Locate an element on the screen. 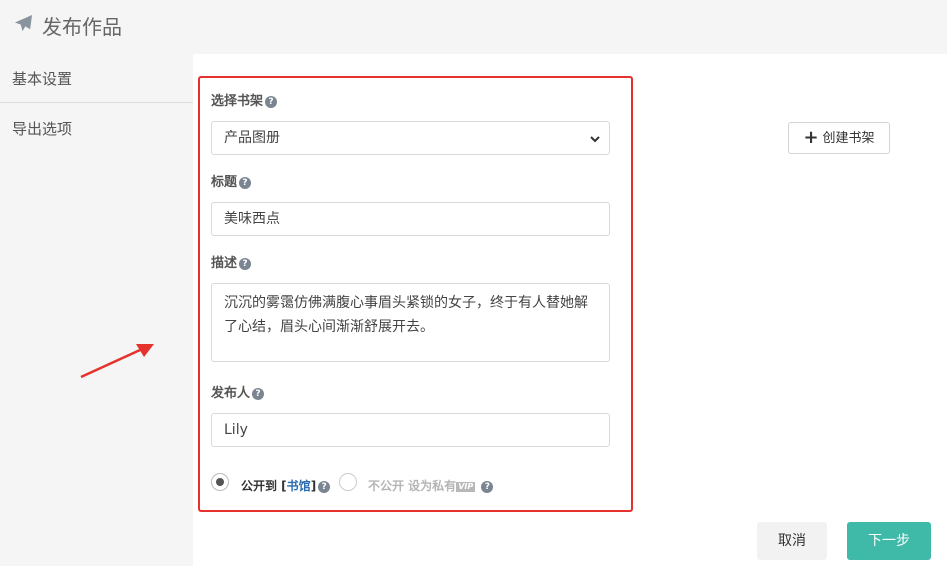 Image resolution: width=947 pixels, height=566 pixels. title-input: 美味西点 is located at coordinates (410, 219).